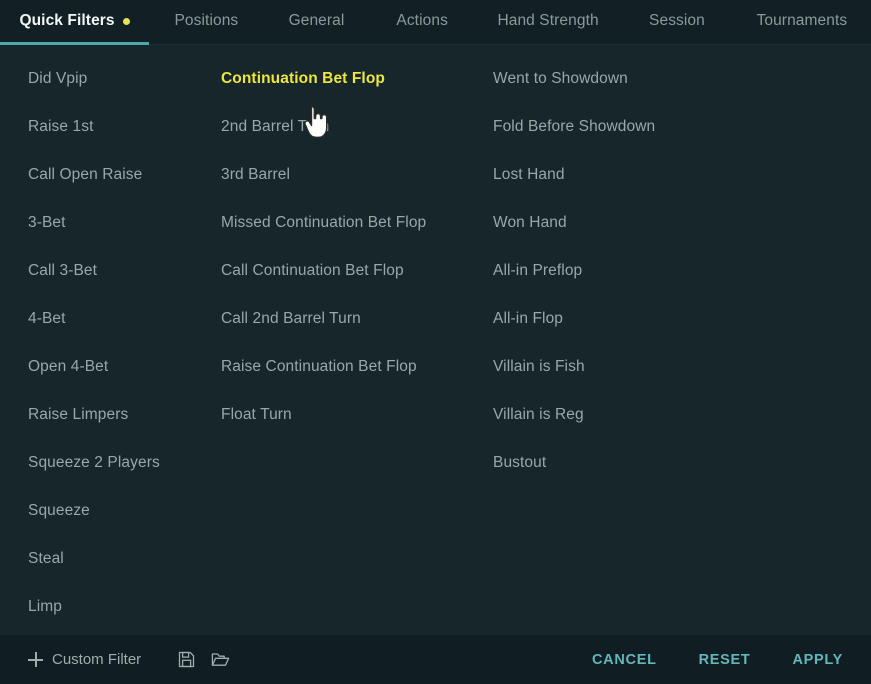  What do you see at coordinates (220, 660) in the screenshot?
I see `open-folder-icon` at bounding box center [220, 660].